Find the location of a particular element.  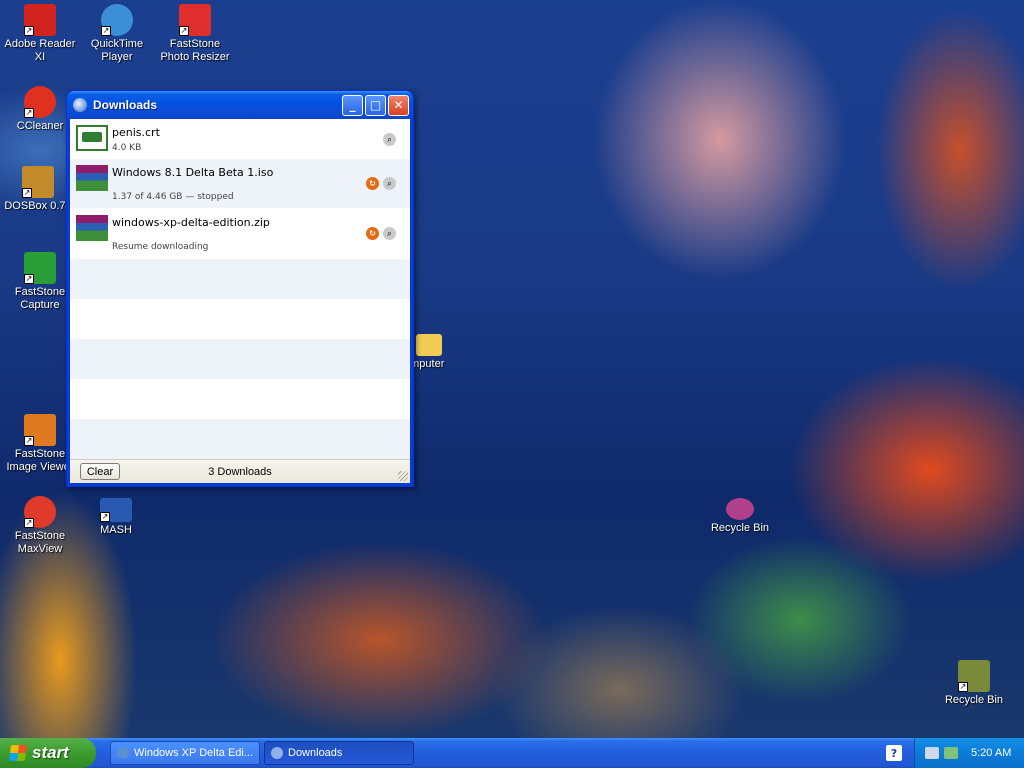

dosbox-icon: ↗ is located at coordinates (38, 182).